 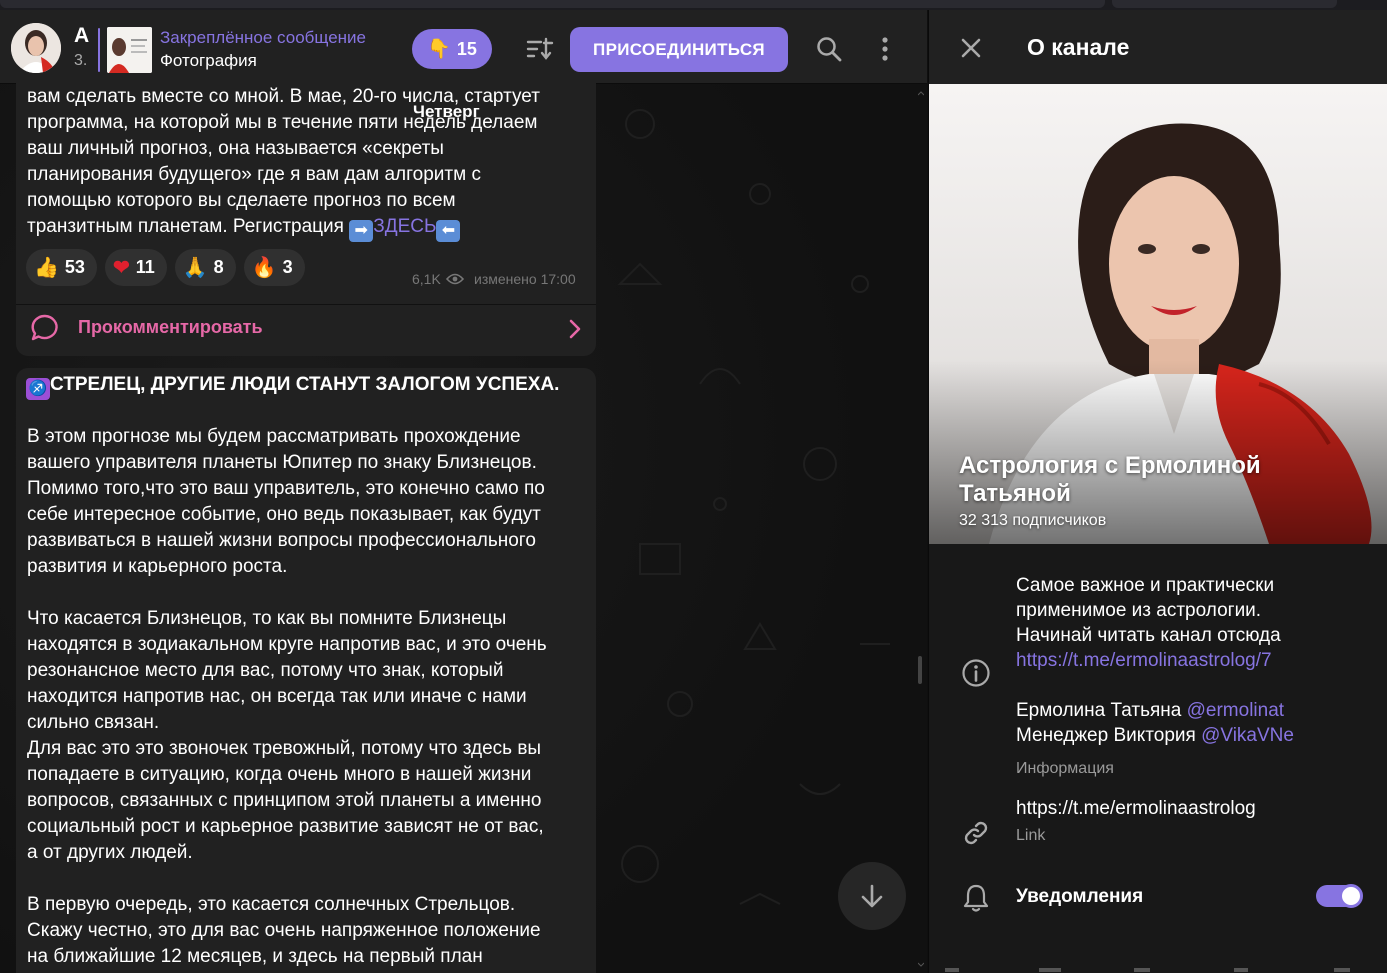 What do you see at coordinates (452, 49) in the screenshot?
I see `reactions-button: 👇 15` at bounding box center [452, 49].